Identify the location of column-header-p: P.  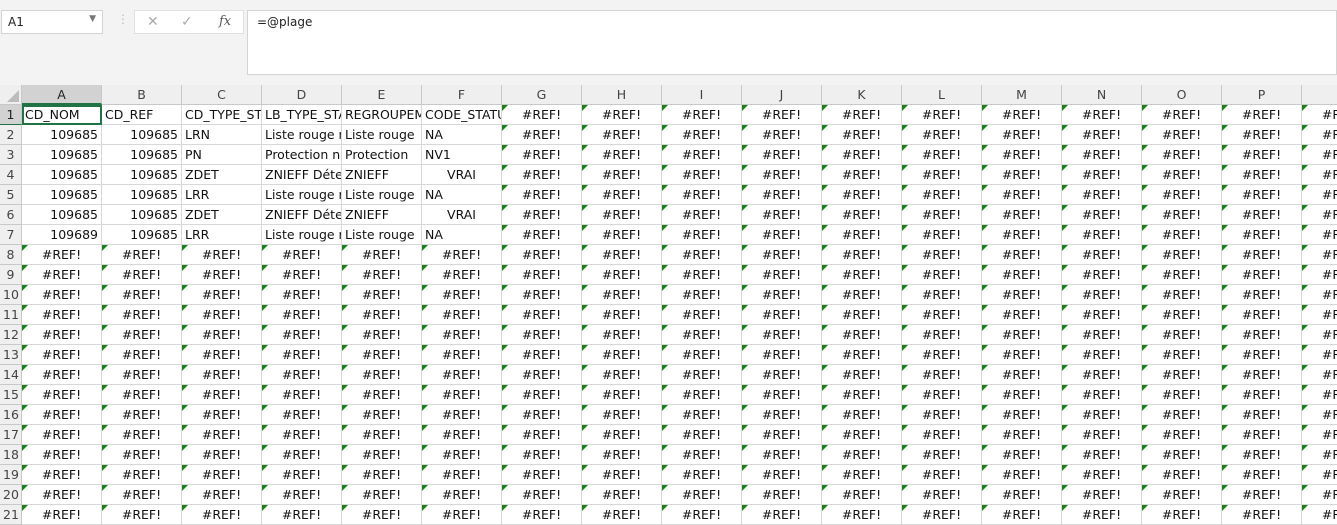
(1262, 95).